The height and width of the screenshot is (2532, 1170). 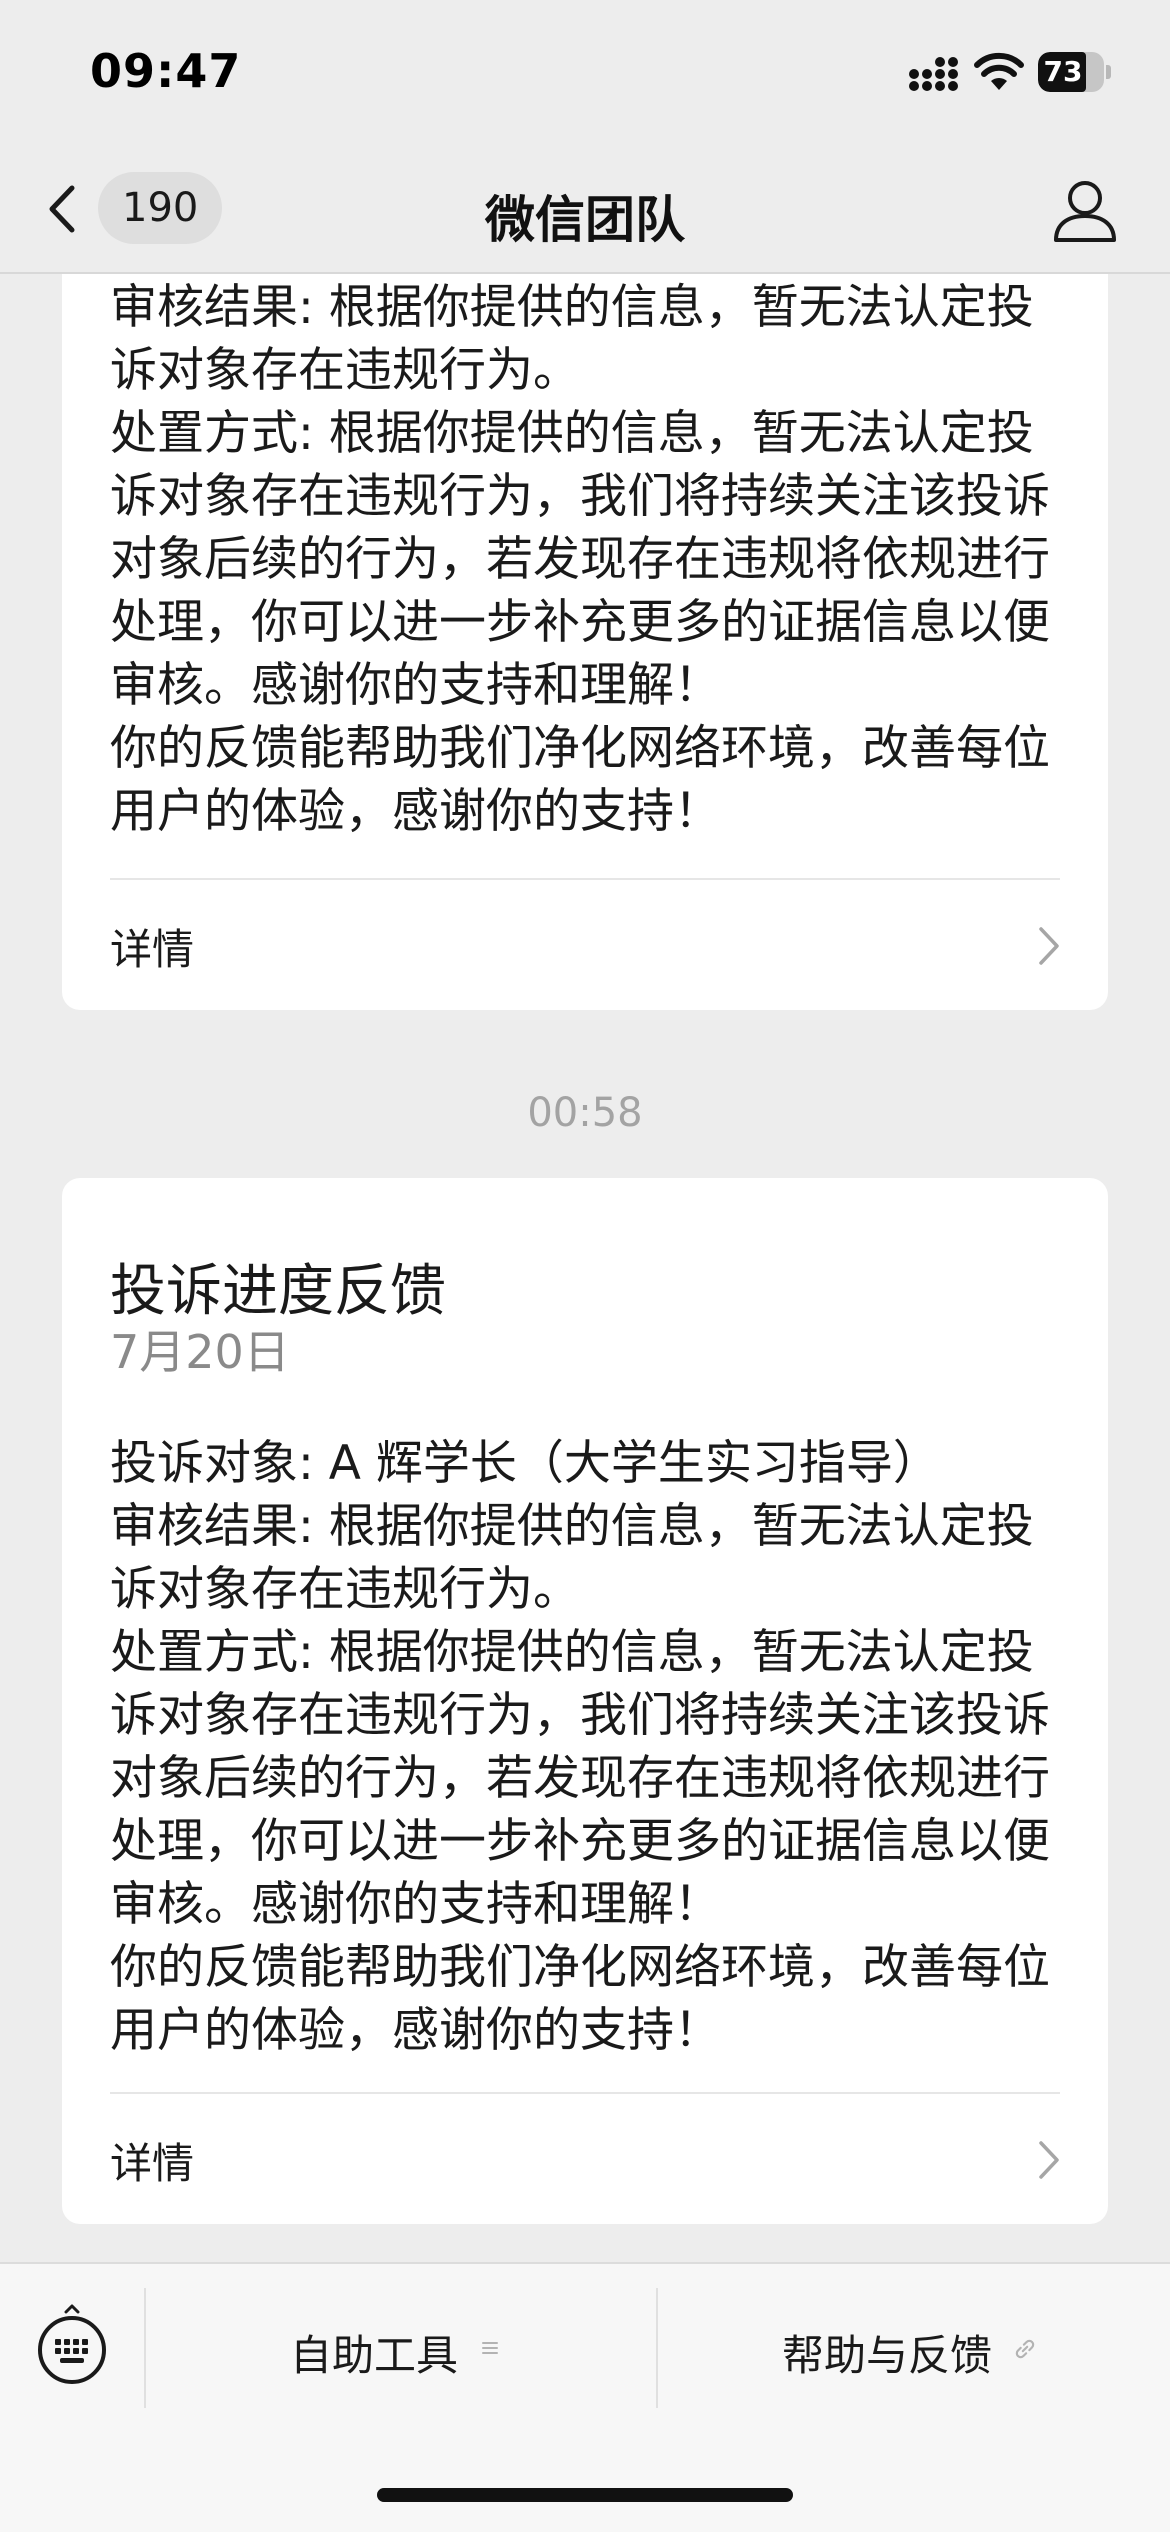 What do you see at coordinates (1025, 2349) in the screenshot?
I see `link-icon` at bounding box center [1025, 2349].